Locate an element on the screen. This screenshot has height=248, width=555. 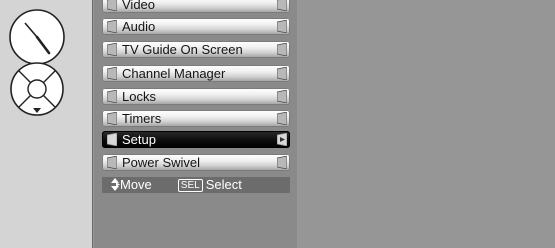
menu-item-channel-manager: Channel Manager is located at coordinates (196, 73).